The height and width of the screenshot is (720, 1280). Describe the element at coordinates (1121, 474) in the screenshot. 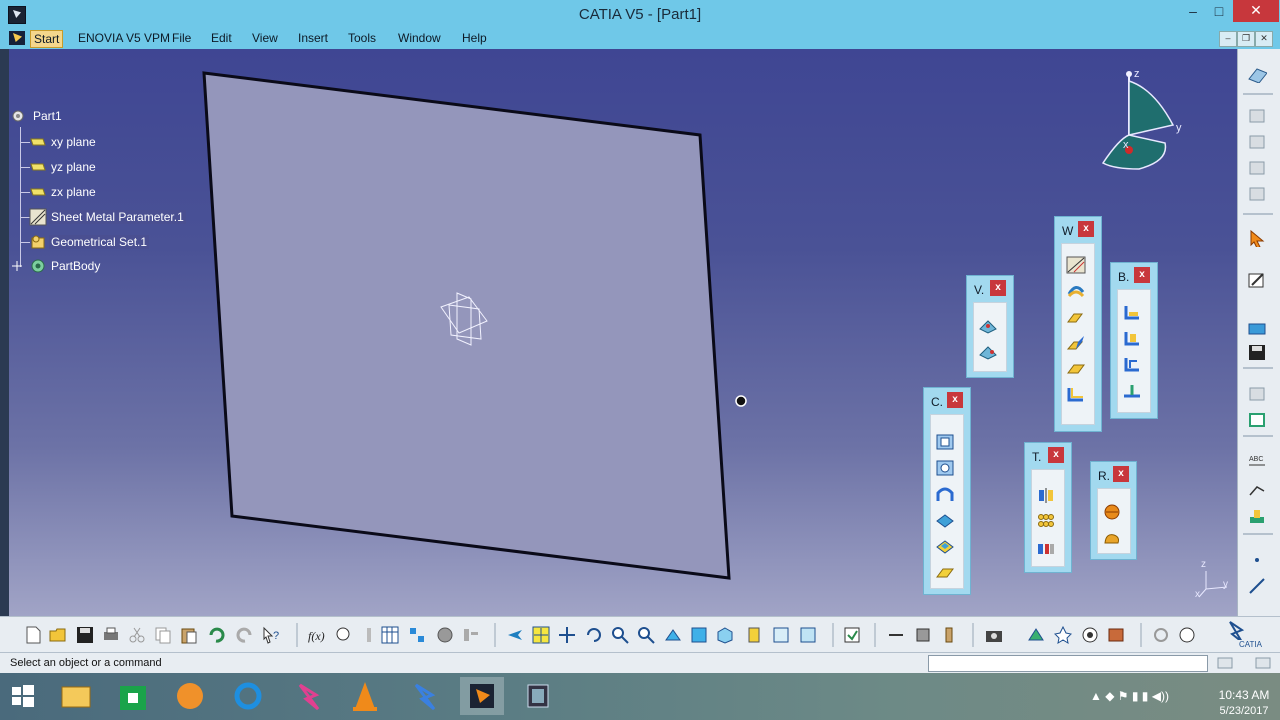

I see `rendering-toolbar-close-button: x` at that location.